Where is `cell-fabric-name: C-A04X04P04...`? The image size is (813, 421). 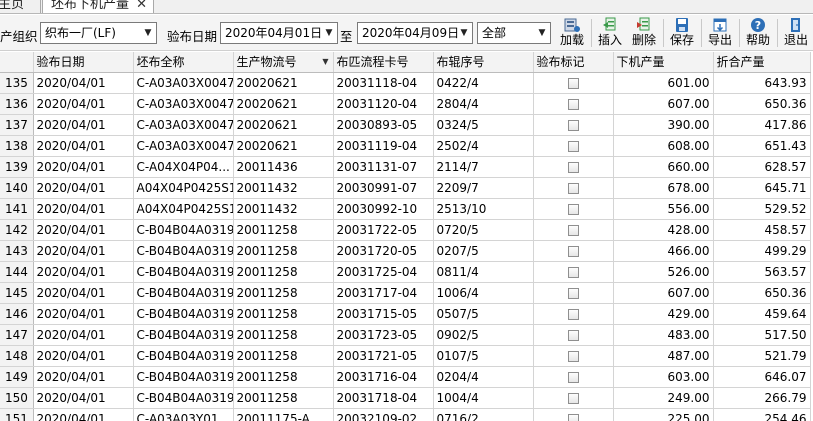 cell-fabric-name: C-A04X04P04... is located at coordinates (183, 167).